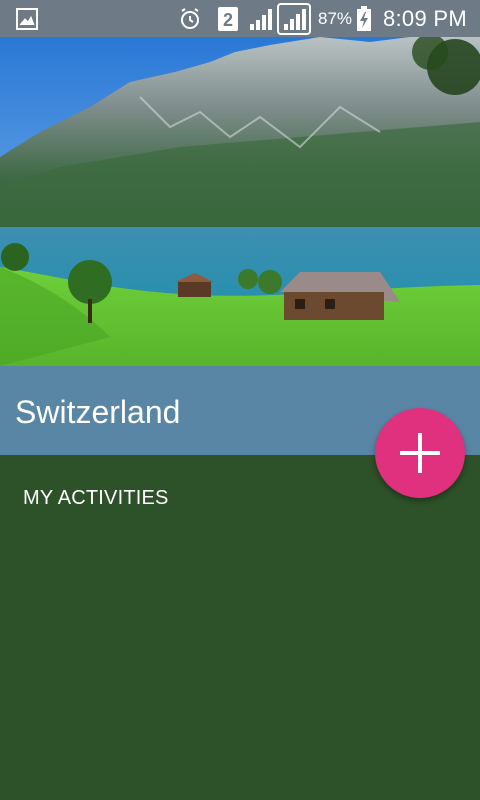 This screenshot has width=480, height=800. What do you see at coordinates (27, 18) in the screenshot?
I see `gallery-notification-icon` at bounding box center [27, 18].